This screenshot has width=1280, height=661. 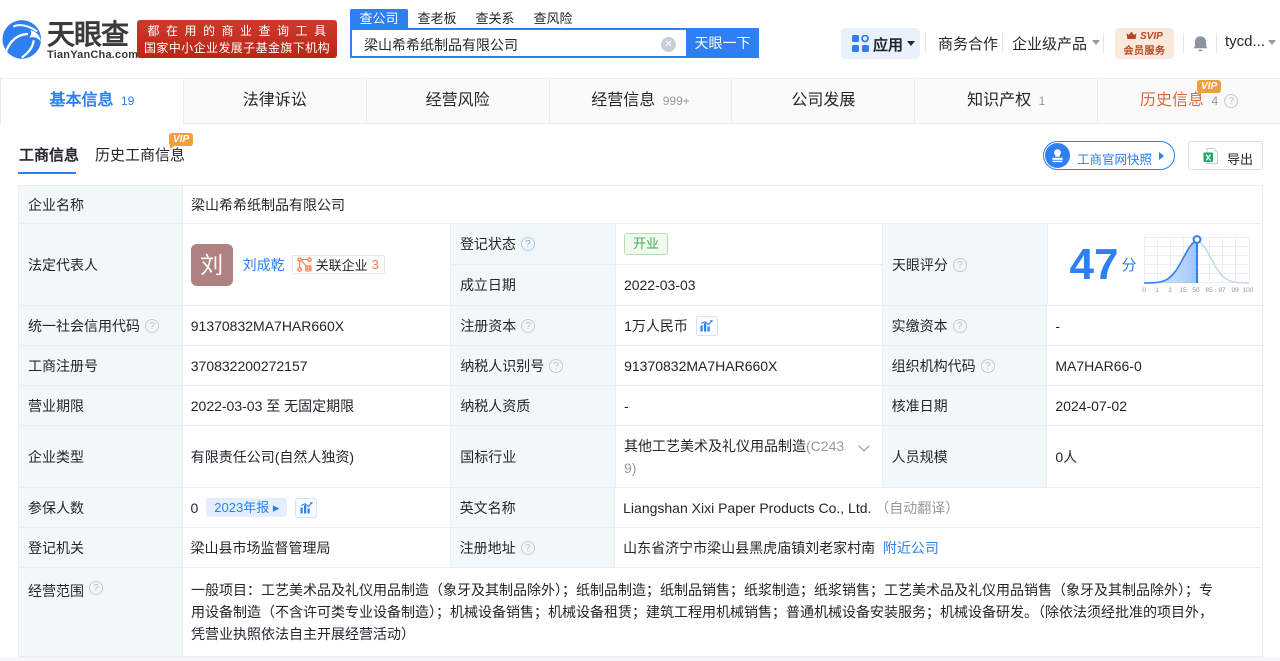 What do you see at coordinates (307, 268) in the screenshot?
I see `svg-text: 企` at bounding box center [307, 268].